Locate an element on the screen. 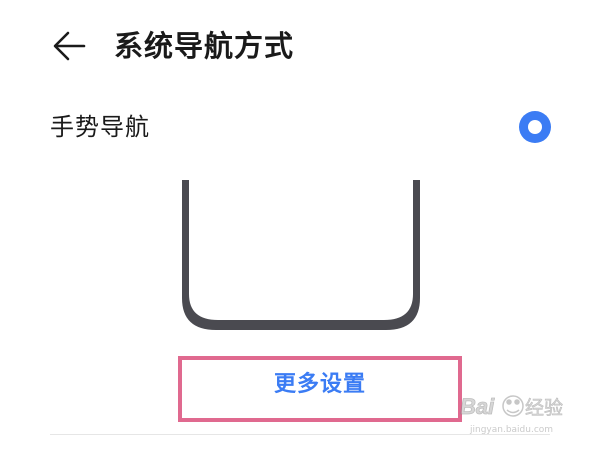  radio-selected-dot is located at coordinates (535, 127).